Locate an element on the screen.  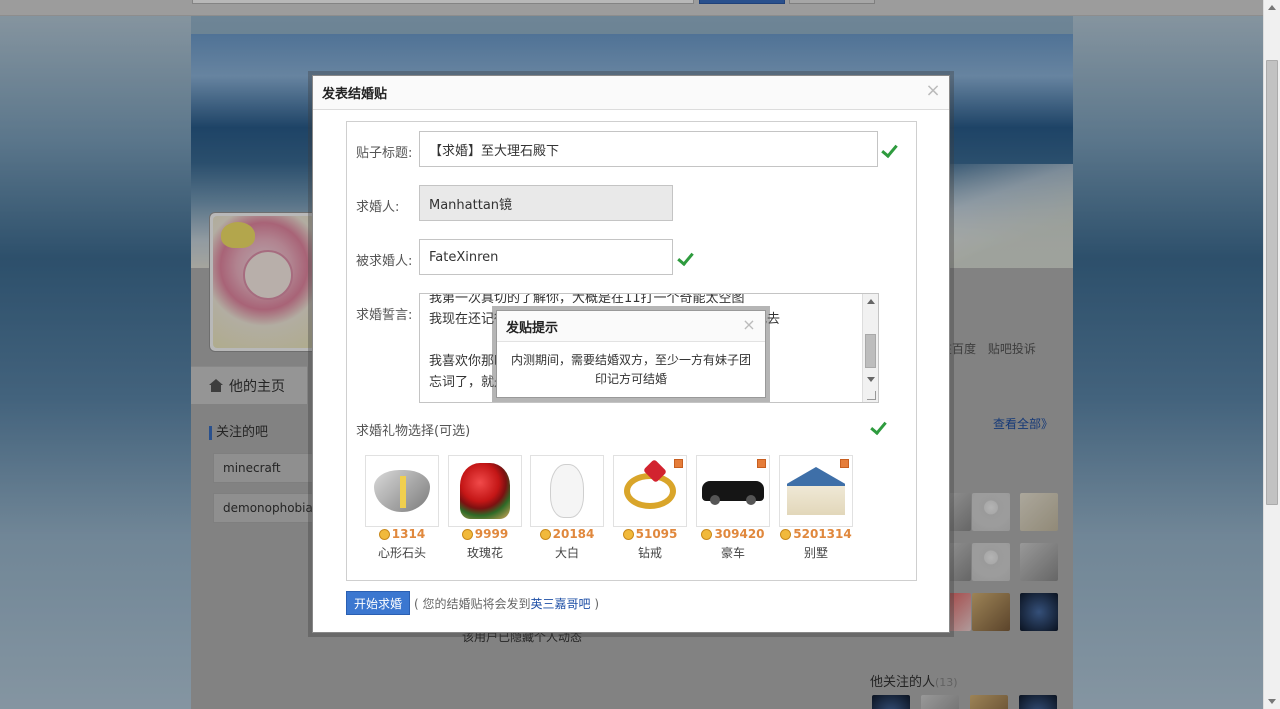
post-title-input: 【求婚】至大理石殿下 is located at coordinates (648, 149).